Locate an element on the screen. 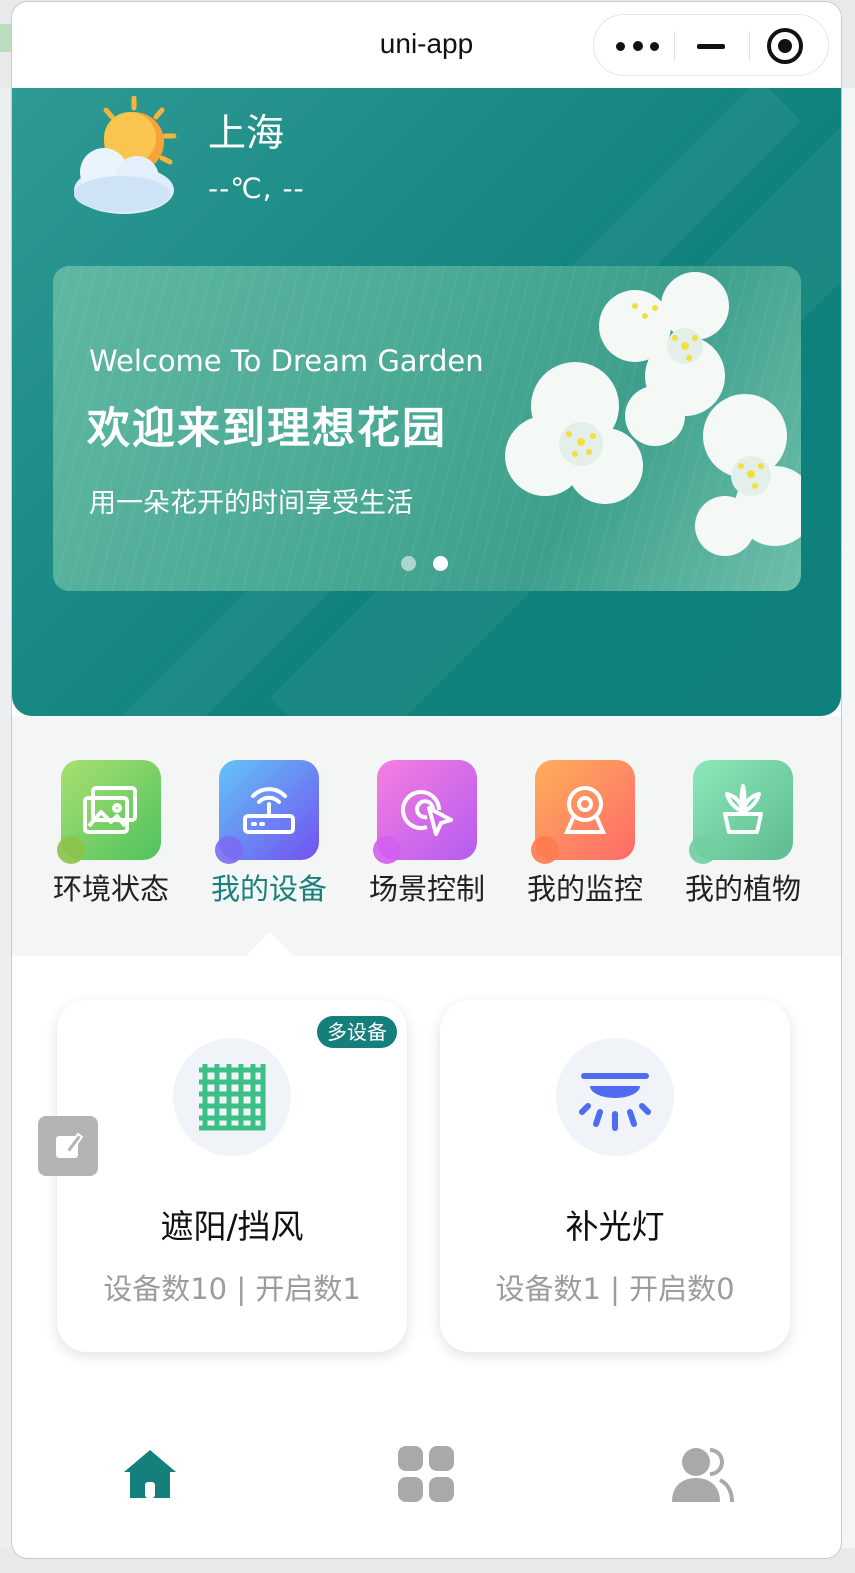 The height and width of the screenshot is (1573, 855). device-stats: 设备数10 | 开启数1 is located at coordinates (232, 1289).